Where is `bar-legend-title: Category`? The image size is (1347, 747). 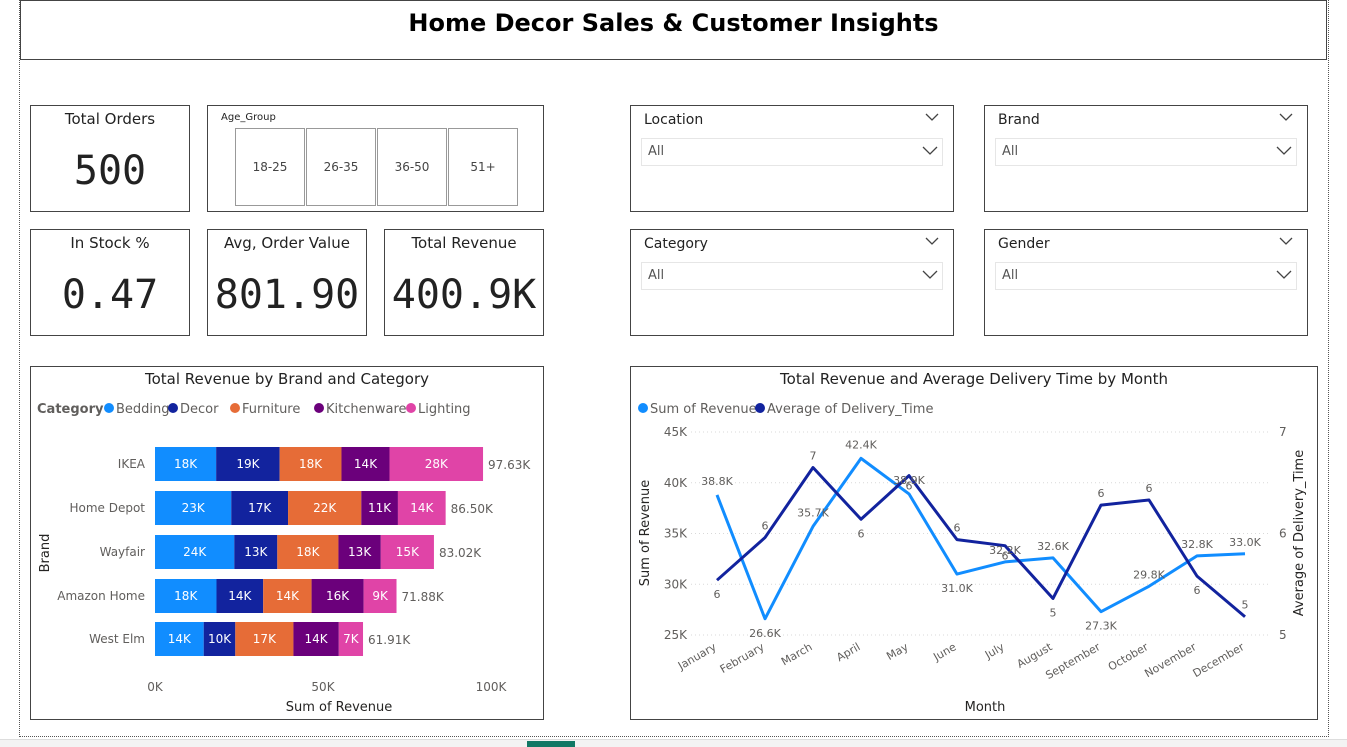 bar-legend-title: Category is located at coordinates (70, 409).